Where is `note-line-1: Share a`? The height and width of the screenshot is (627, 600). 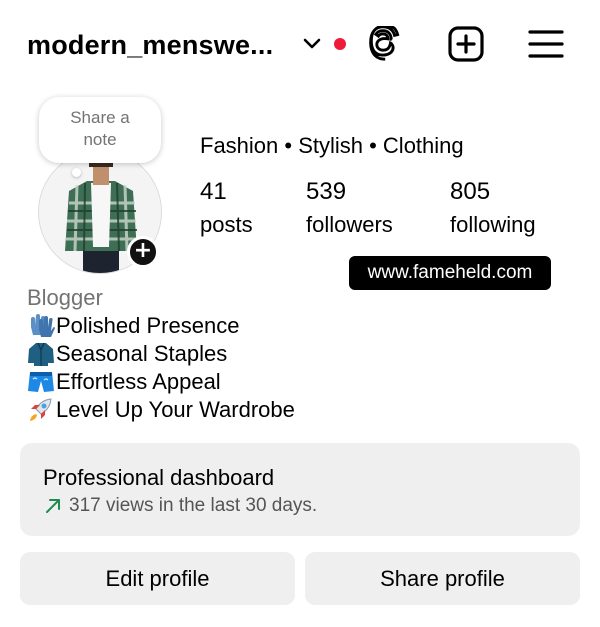 note-line-1: Share a is located at coordinates (100, 117).